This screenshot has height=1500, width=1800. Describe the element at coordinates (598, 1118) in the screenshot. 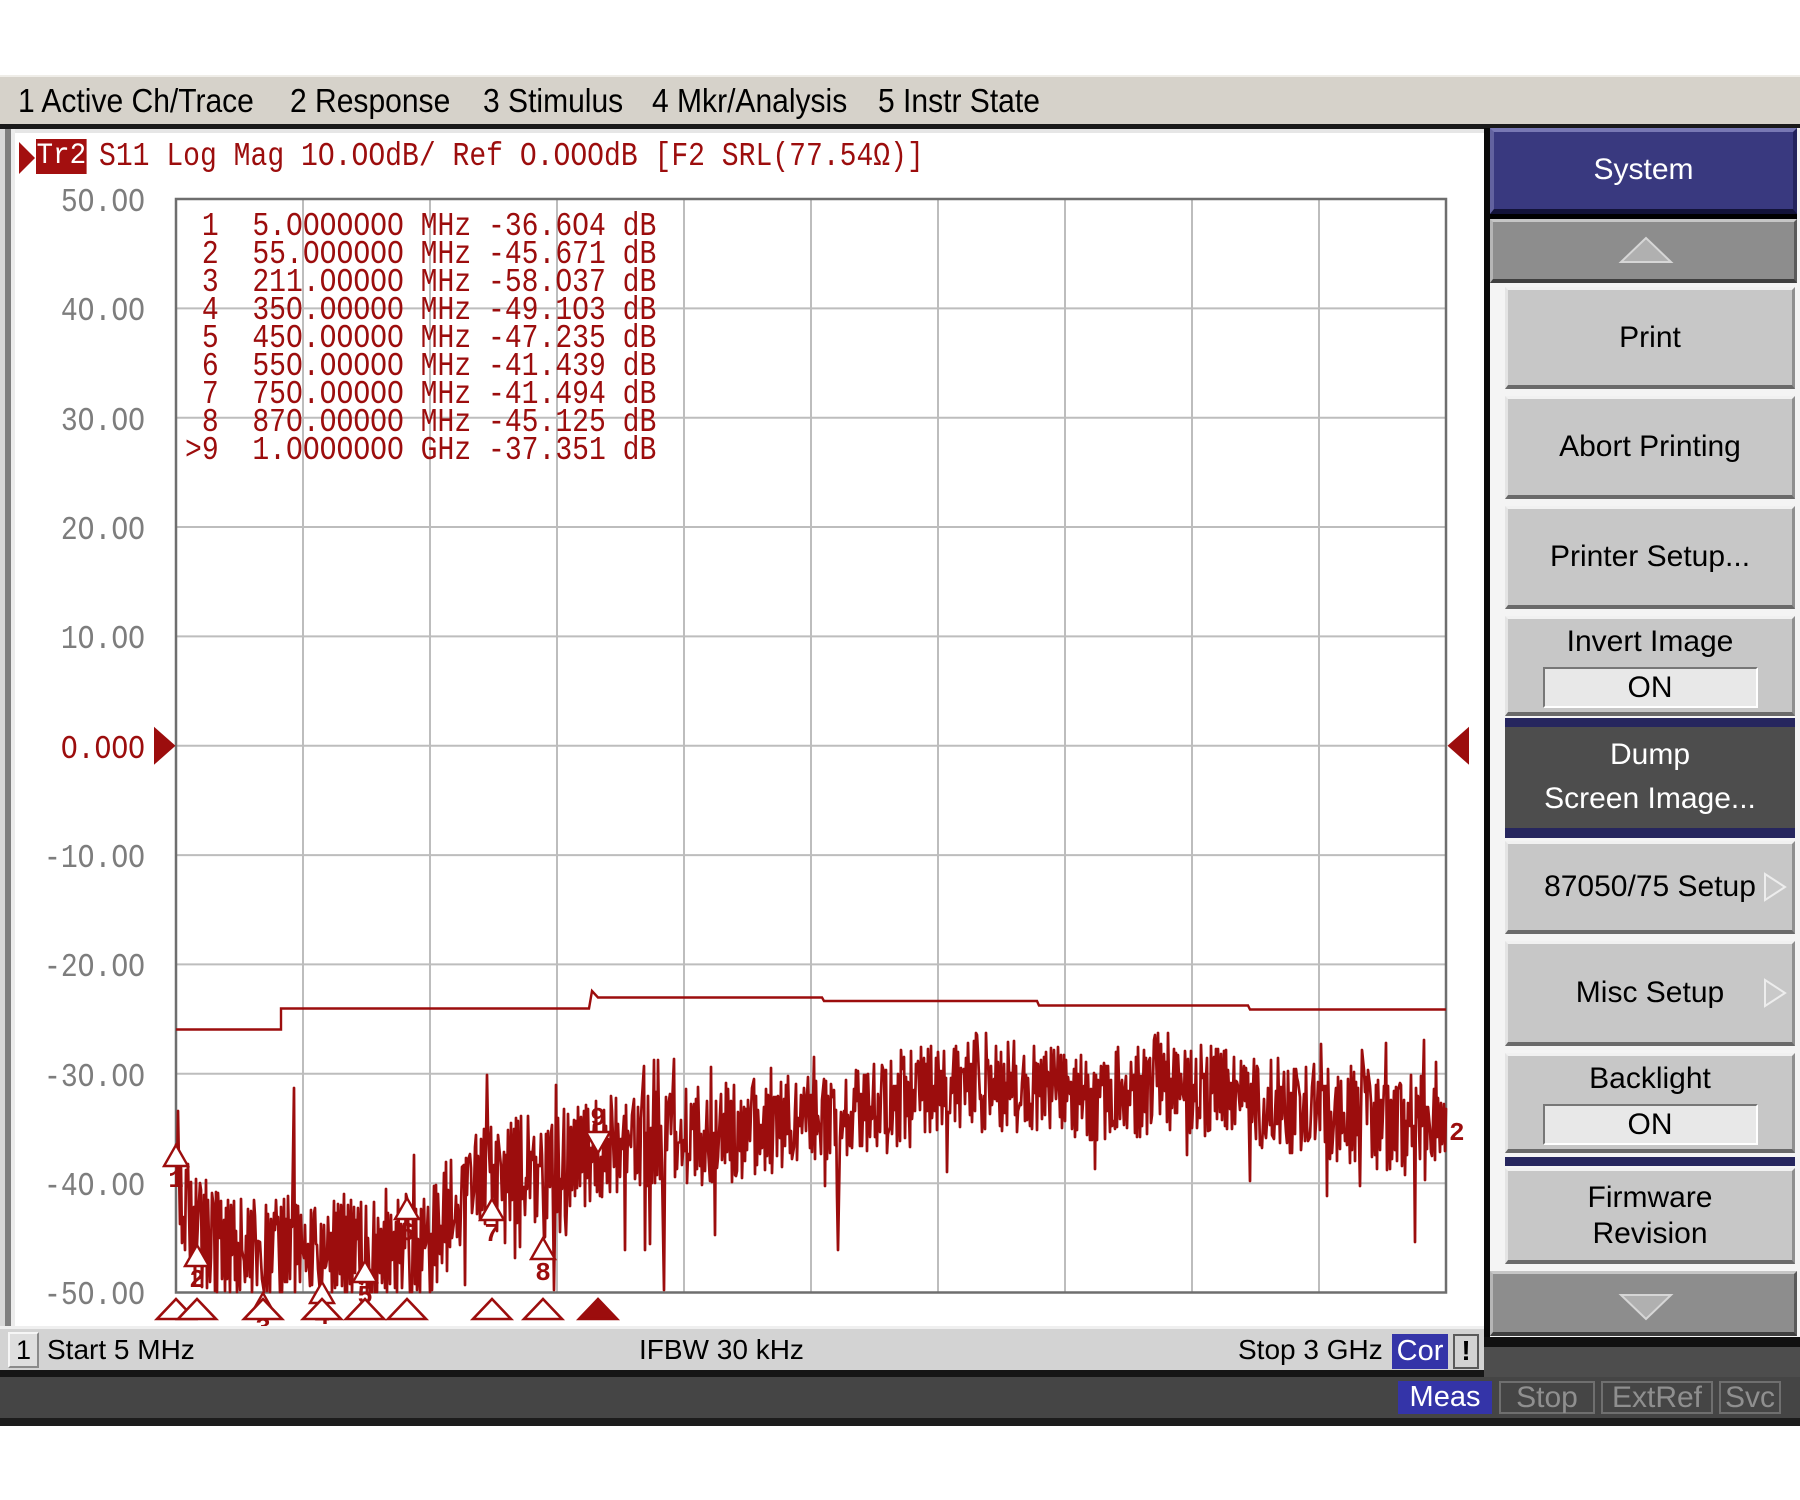

I see `svg-text: 9` at that location.